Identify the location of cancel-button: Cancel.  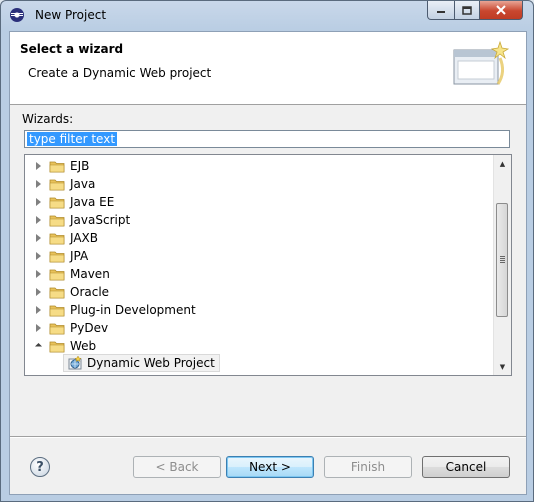
(466, 467).